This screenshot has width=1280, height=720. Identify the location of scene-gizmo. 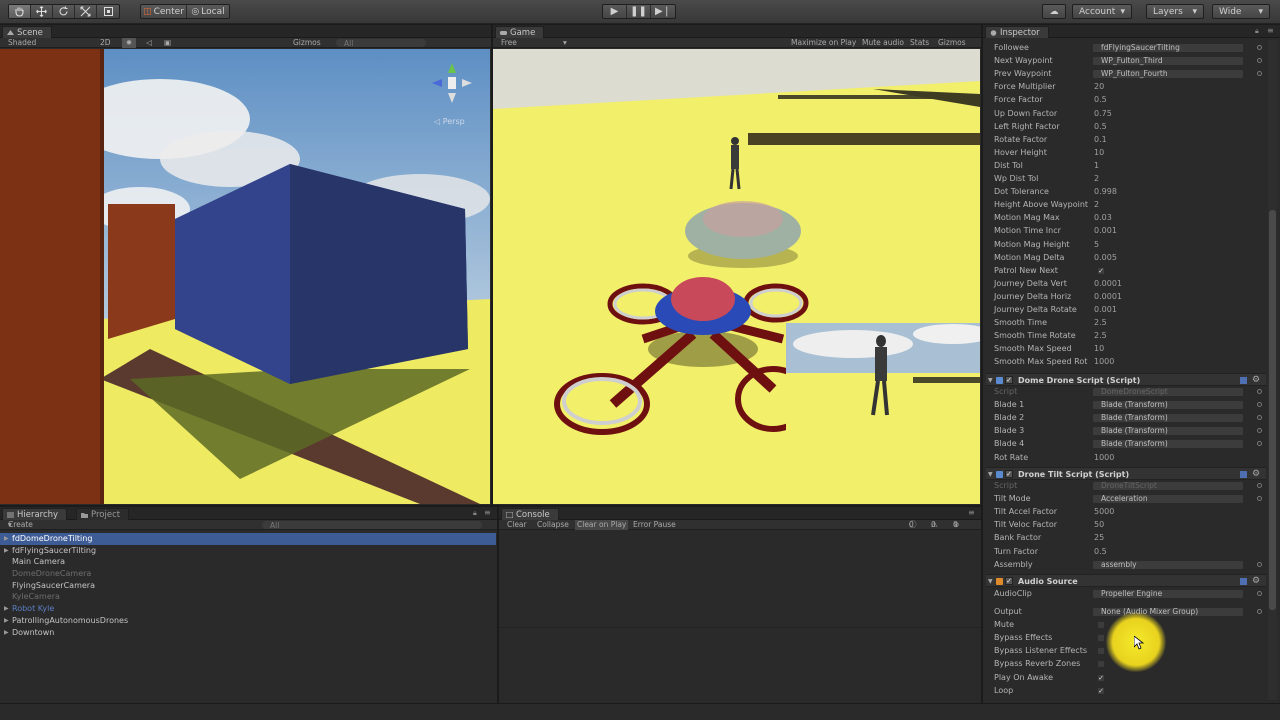
(448, 87).